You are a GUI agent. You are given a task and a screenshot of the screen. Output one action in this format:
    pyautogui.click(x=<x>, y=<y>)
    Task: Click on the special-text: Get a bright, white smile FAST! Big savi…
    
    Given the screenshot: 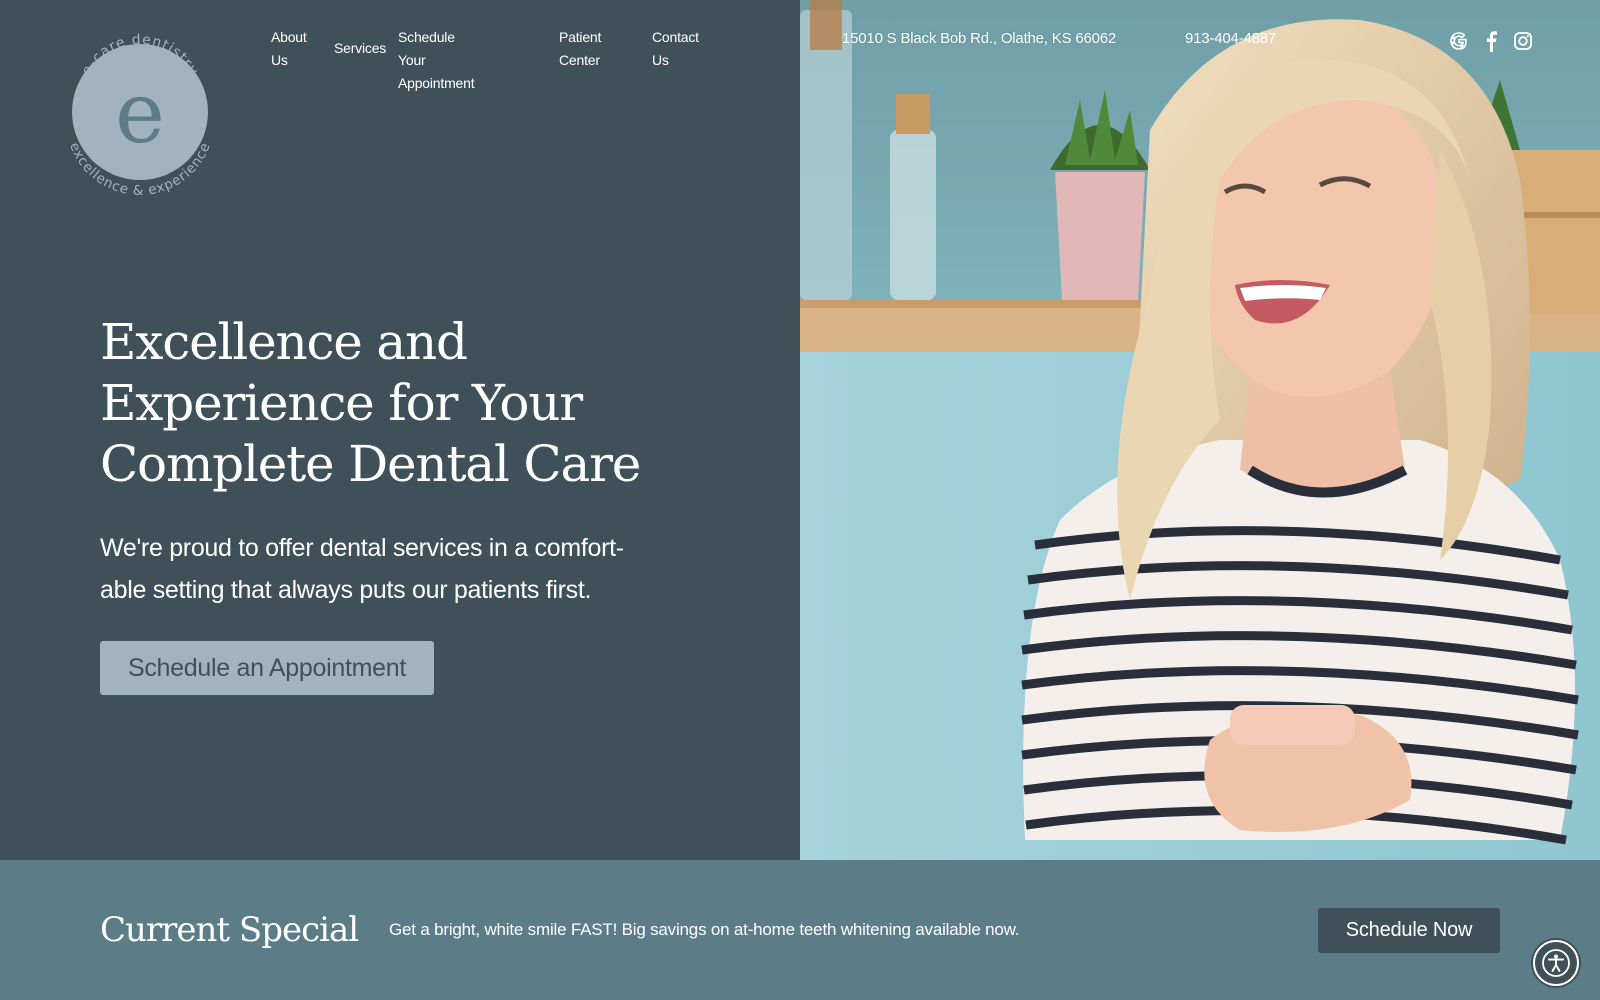 What is the action you would take?
    pyautogui.click(x=704, y=929)
    